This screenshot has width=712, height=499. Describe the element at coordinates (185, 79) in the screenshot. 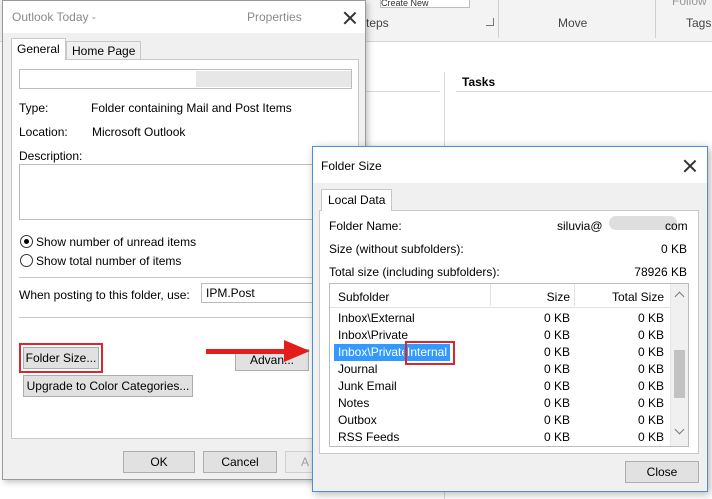

I see `folder-name-field` at that location.